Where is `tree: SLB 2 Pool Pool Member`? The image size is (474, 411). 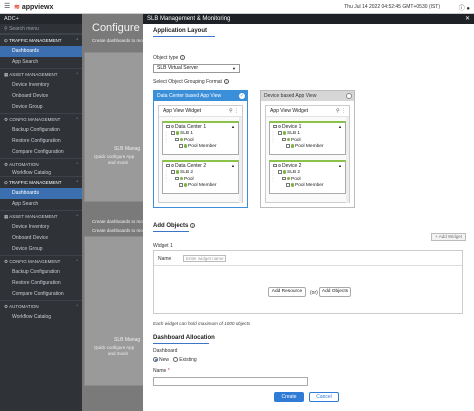 tree: SLB 2 Pool Pool Member is located at coordinates (200, 180).